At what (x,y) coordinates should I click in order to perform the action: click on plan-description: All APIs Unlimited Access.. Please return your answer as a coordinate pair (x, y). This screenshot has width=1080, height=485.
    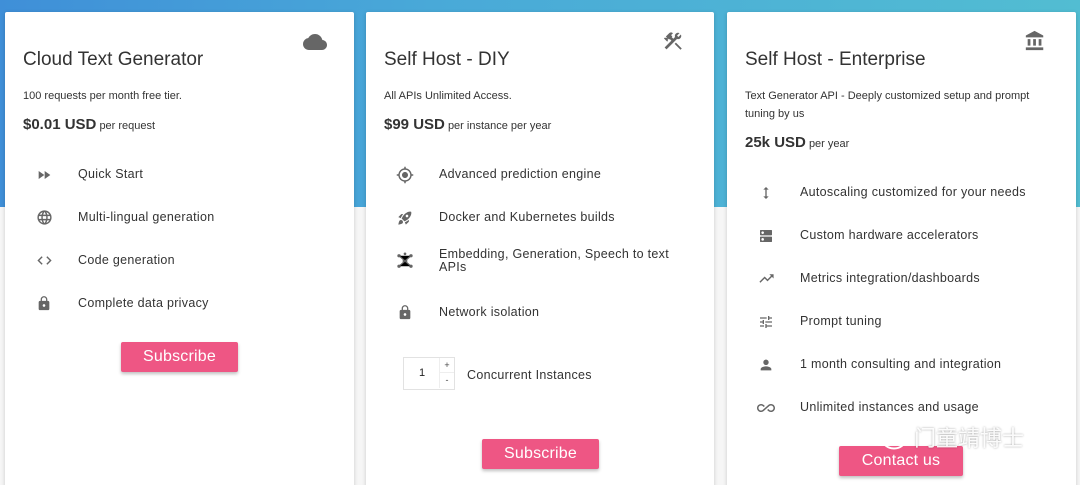
    Looking at the image, I should click on (448, 96).